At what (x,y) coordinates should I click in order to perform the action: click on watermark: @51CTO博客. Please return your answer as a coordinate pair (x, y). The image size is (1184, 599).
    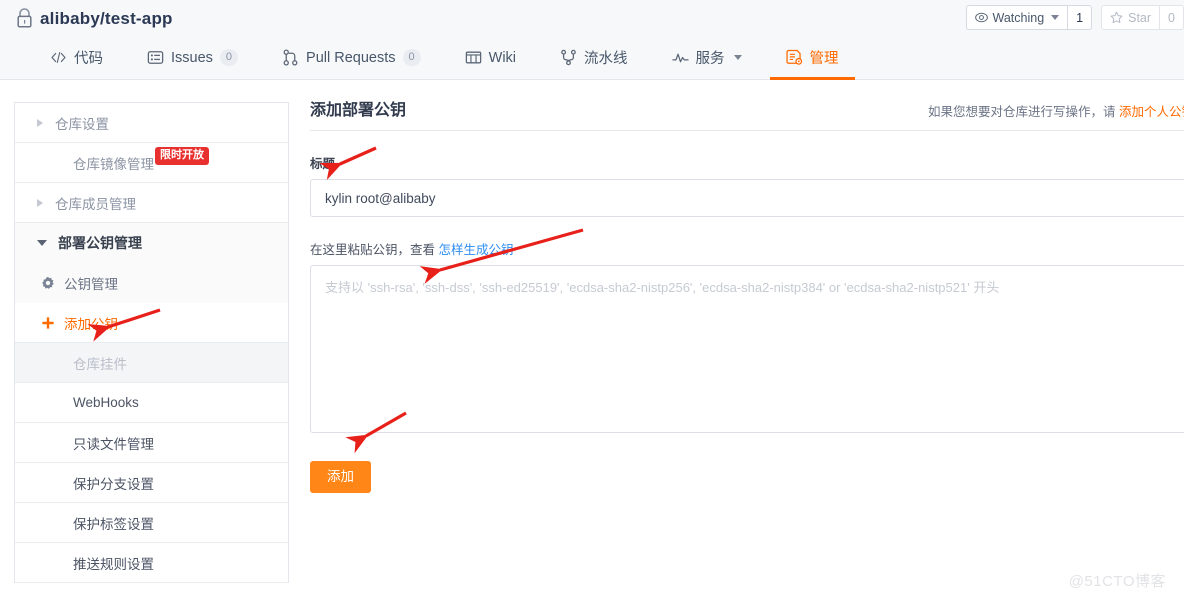
    Looking at the image, I should click on (1117, 581).